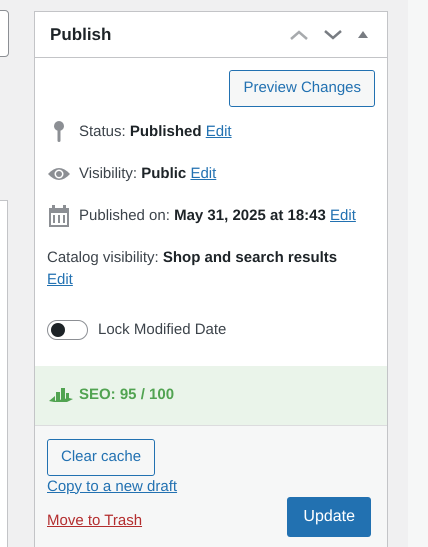 This screenshot has height=547, width=428. I want to click on seo-score: SEO: 95 / 100, so click(126, 394).